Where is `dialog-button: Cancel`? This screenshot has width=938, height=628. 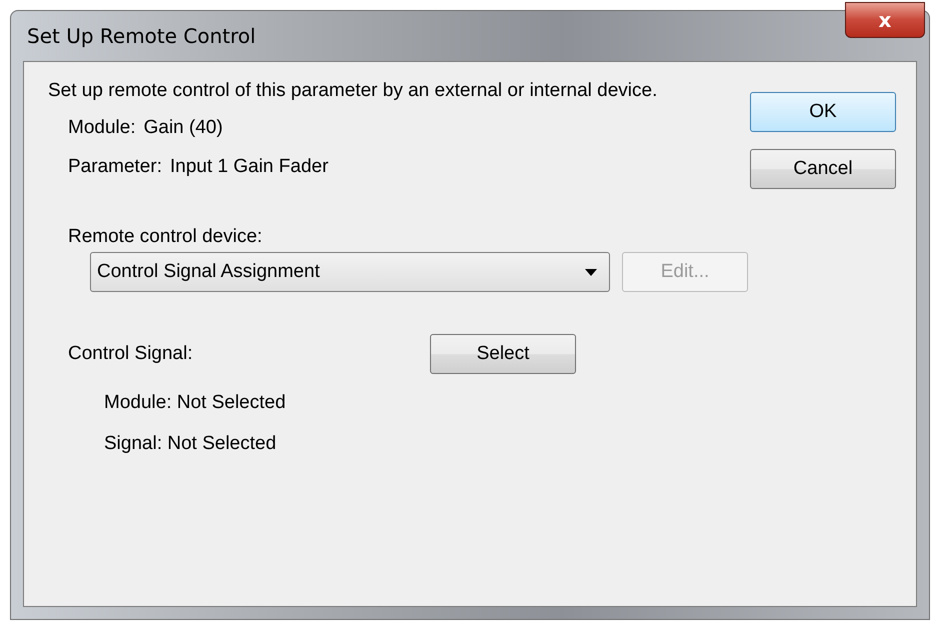
dialog-button: Cancel is located at coordinates (823, 169).